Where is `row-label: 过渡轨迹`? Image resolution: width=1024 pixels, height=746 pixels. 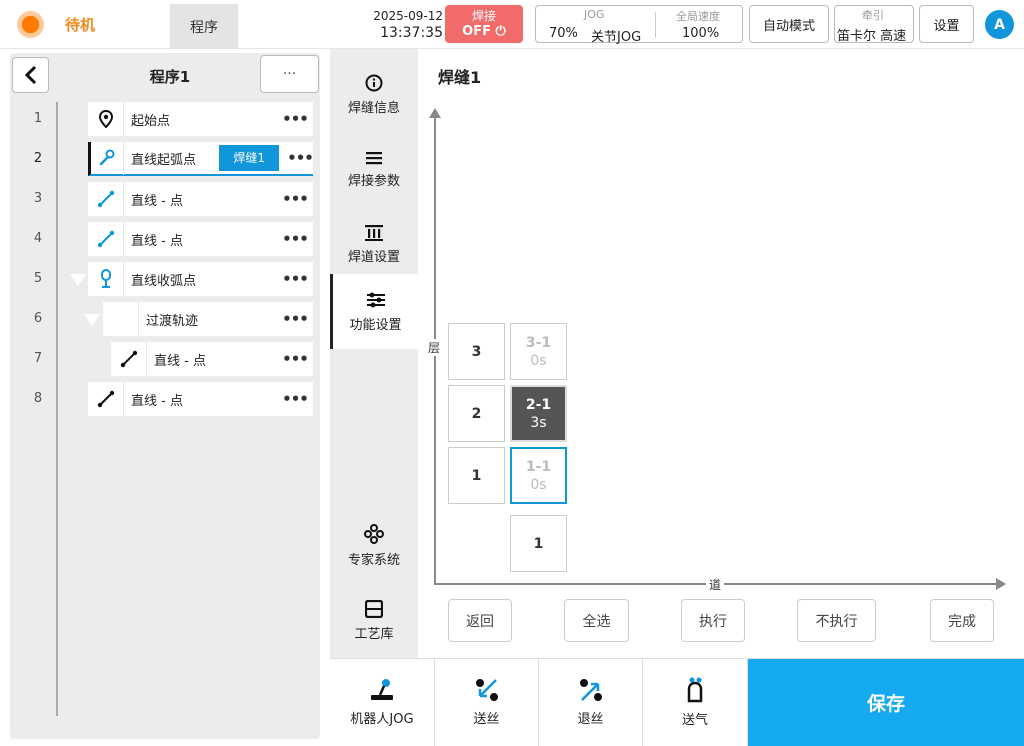 row-label: 过渡轨迹 is located at coordinates (172, 321).